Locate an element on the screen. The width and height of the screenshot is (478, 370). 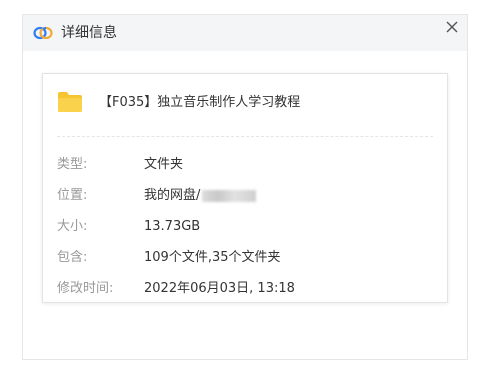
redacted-path is located at coordinates (229, 195).